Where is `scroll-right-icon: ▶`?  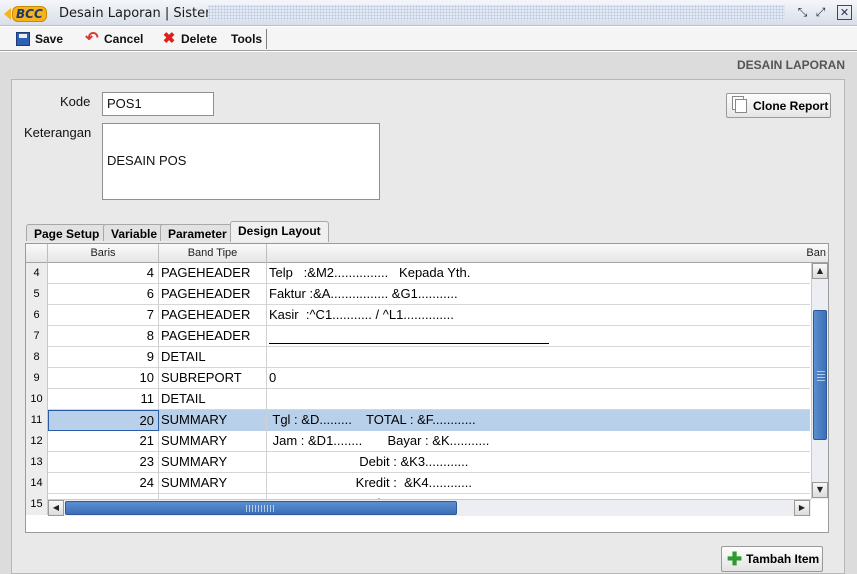
scroll-right-icon: ▶ is located at coordinates (802, 508).